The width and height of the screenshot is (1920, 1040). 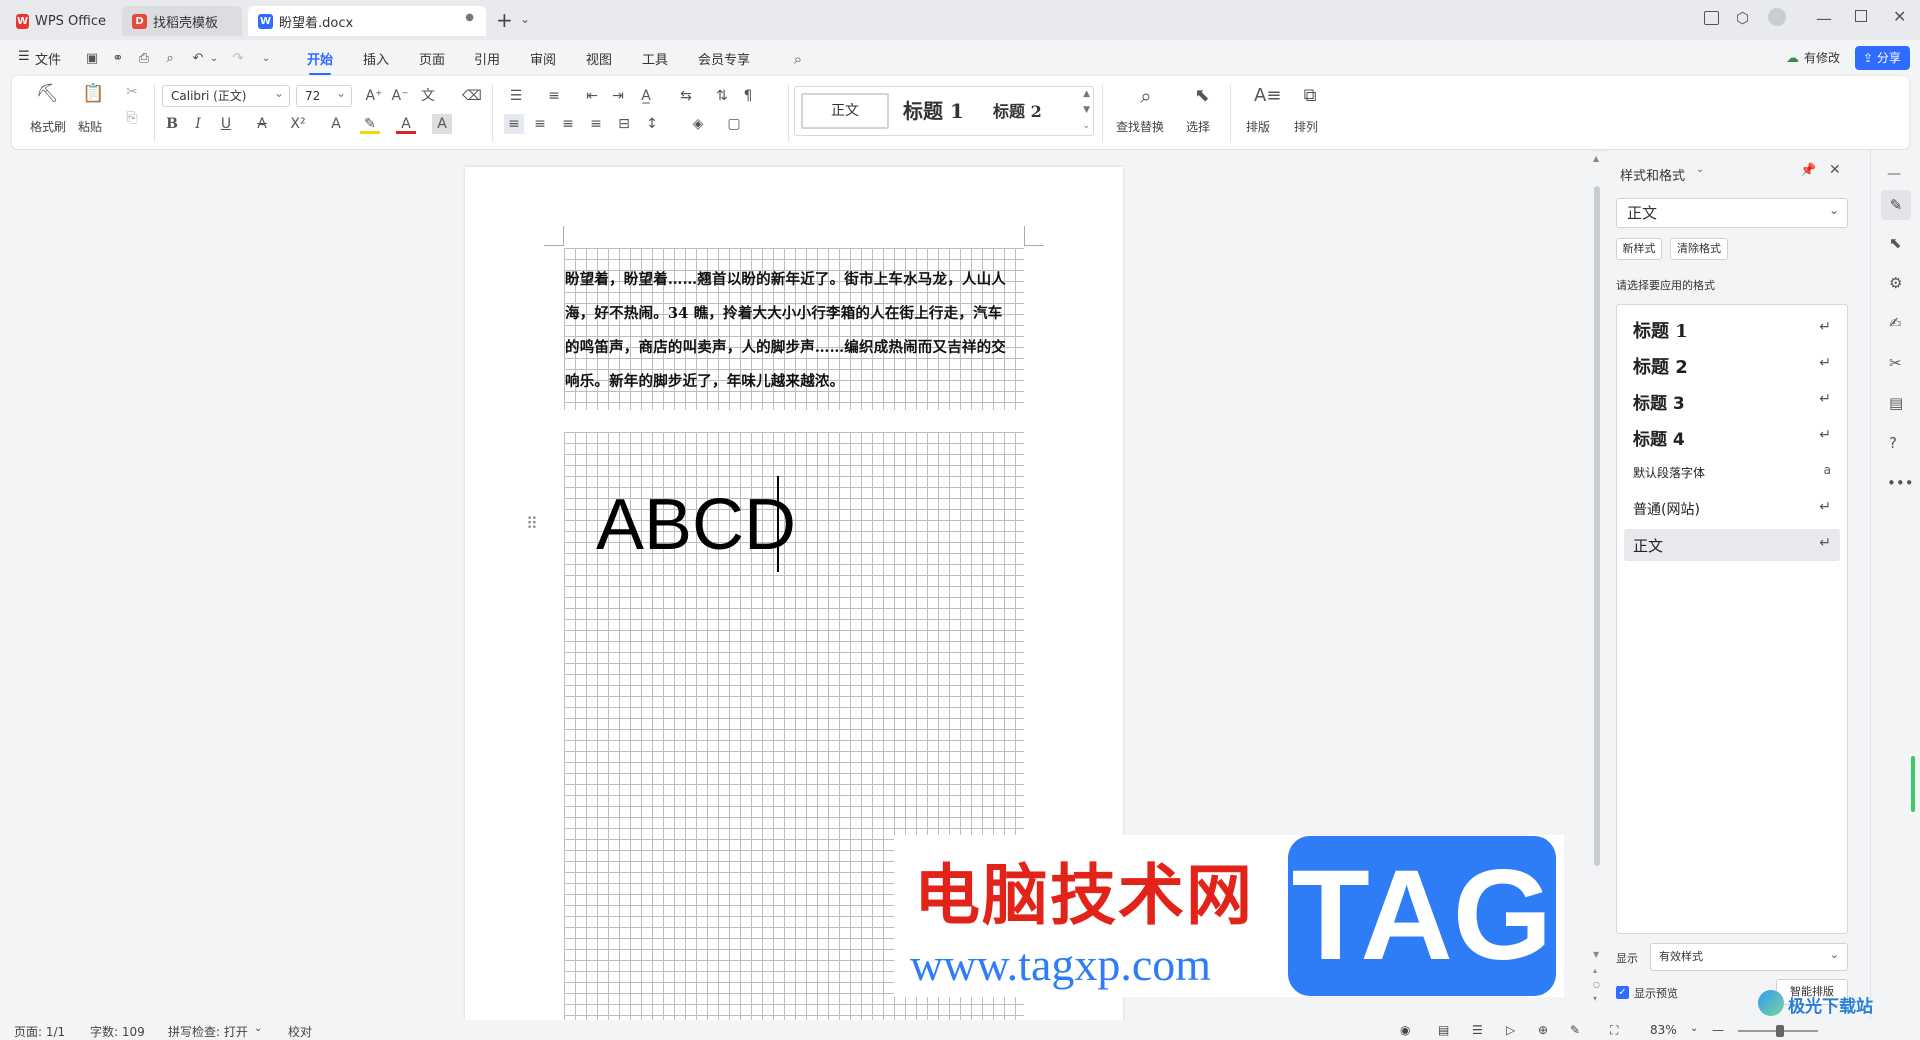 I want to click on eye-icon: ◉, so click(x=1405, y=1030).